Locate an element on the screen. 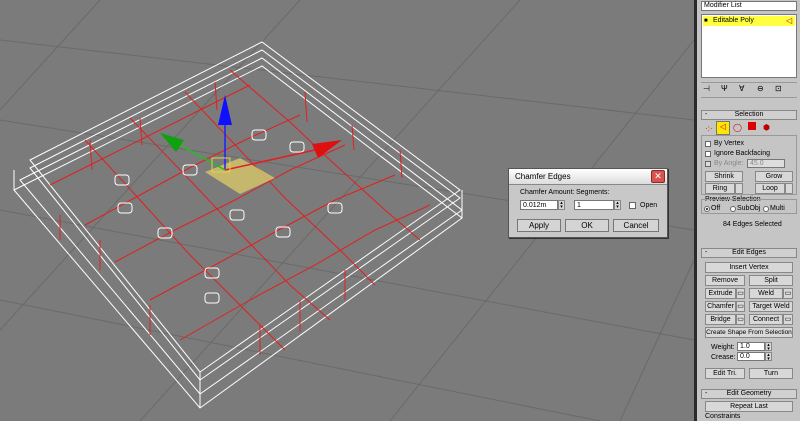 This screenshot has width=800, height=421. chamfer-button: Chamfer is located at coordinates (720, 306).